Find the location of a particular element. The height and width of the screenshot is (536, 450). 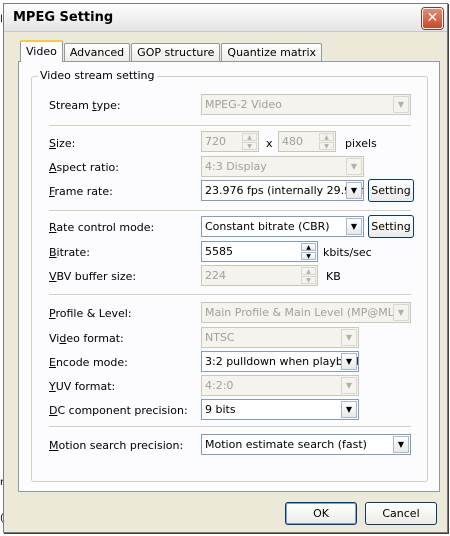

frame-rate-value: 23.976 fps (internally 29.97 fps is located at coordinates (284, 190).